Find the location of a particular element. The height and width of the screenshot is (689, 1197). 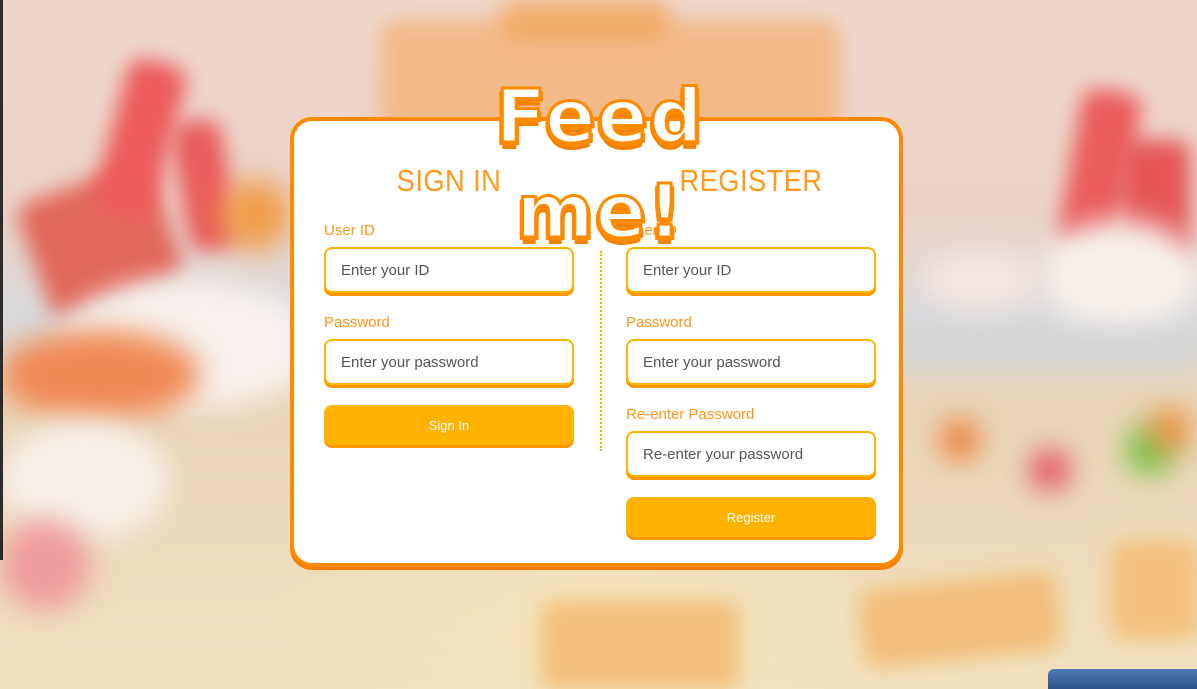

register-password-field-wrap is located at coordinates (751, 362).